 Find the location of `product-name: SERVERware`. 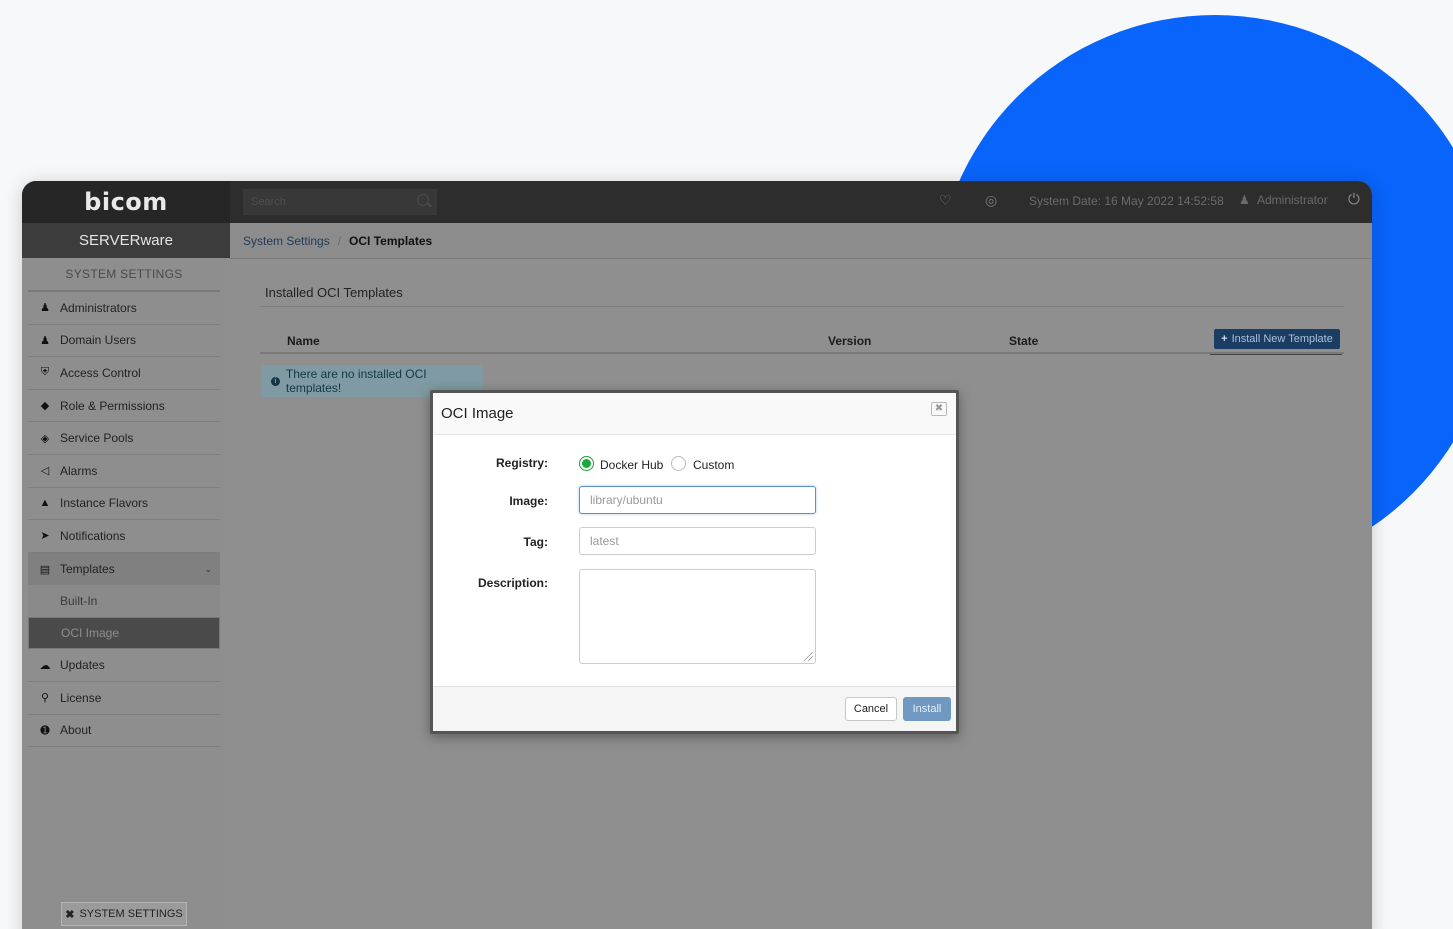

product-name: SERVERware is located at coordinates (126, 240).